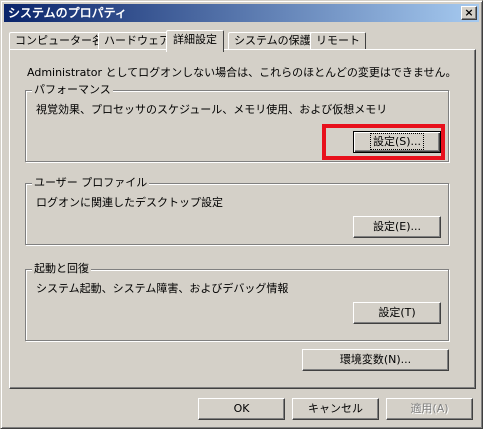  What do you see at coordinates (129, 202) in the screenshot?
I see `user-profile-description: ログオンに関連したデスクトップ設定` at bounding box center [129, 202].